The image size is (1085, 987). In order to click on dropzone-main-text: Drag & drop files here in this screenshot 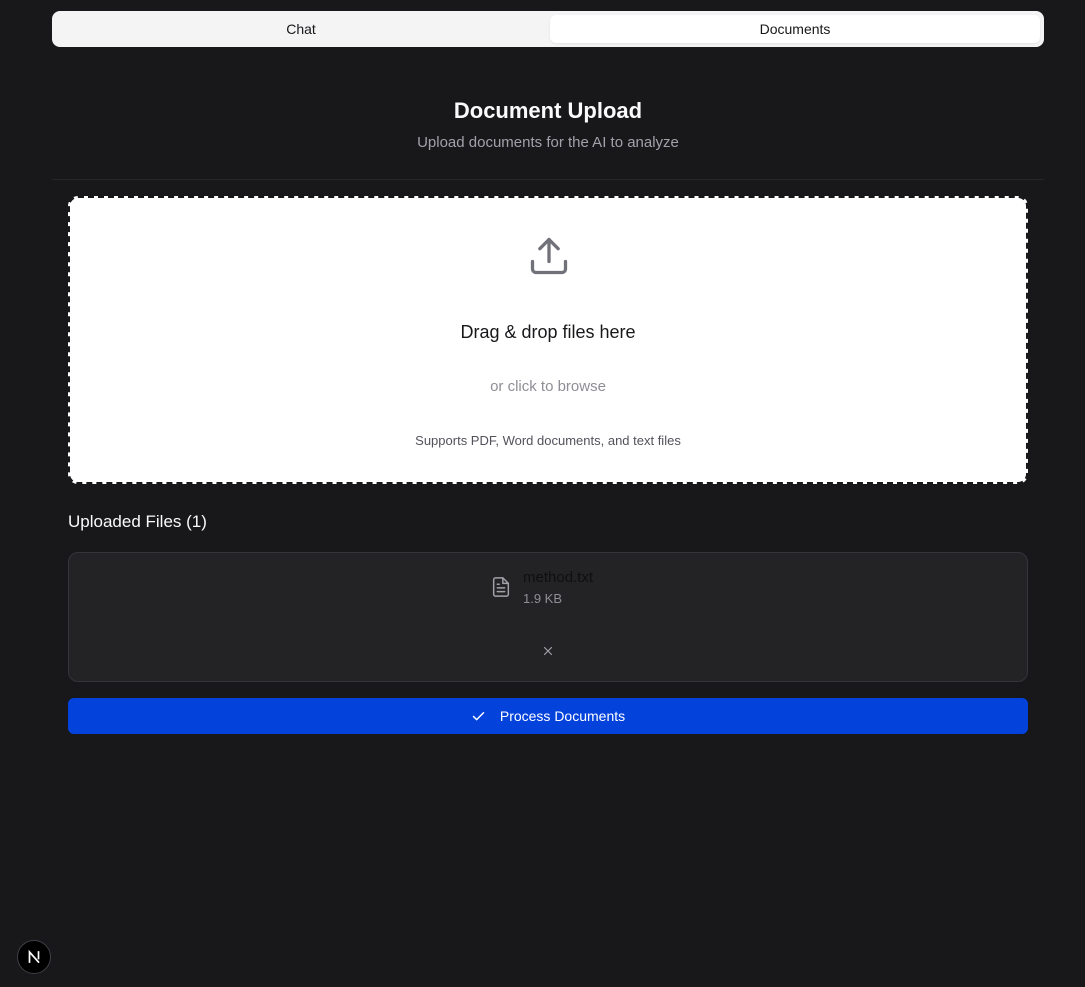, I will do `click(548, 332)`.